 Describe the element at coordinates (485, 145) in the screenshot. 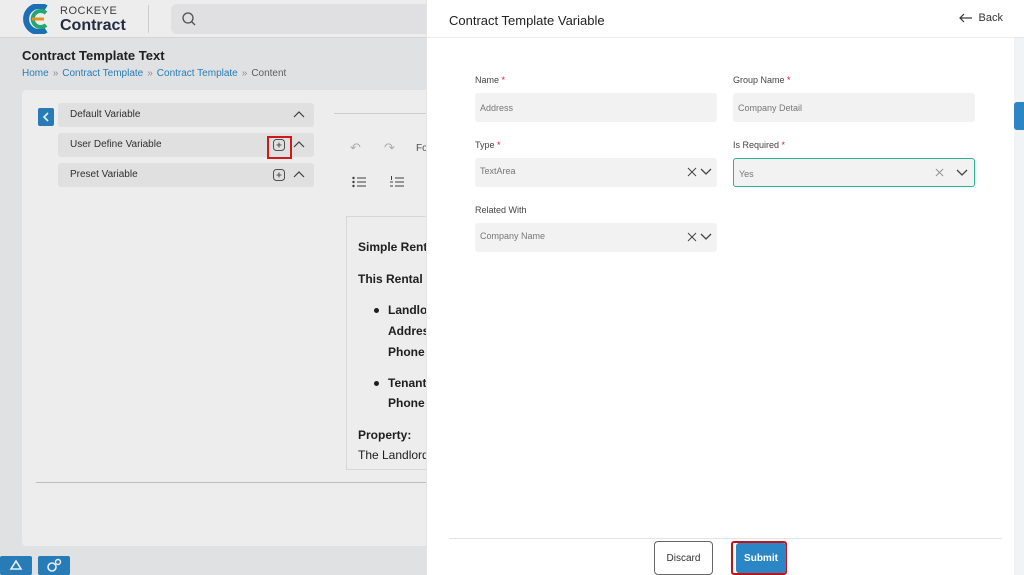

I see `type-label-text: Type` at that location.